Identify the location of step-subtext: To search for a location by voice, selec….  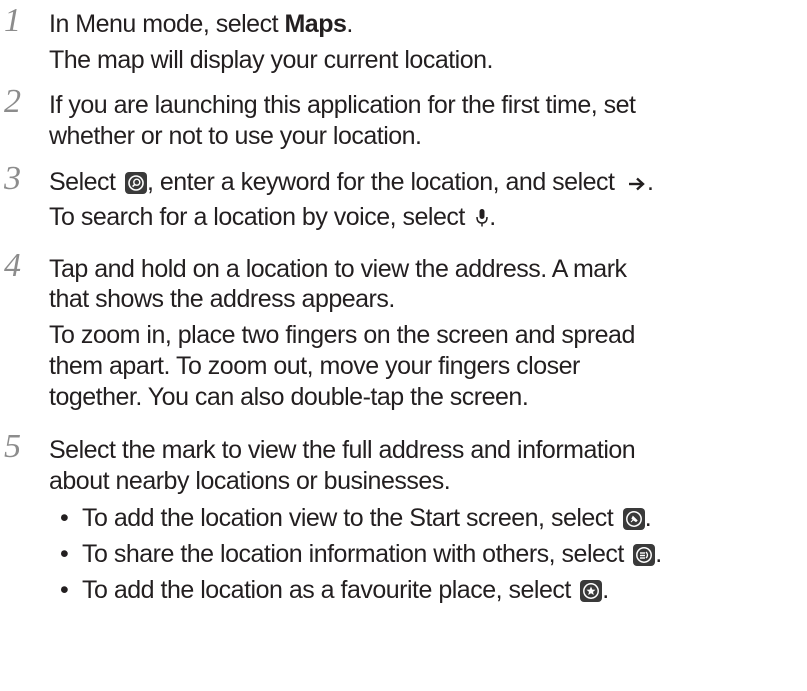
(272, 218).